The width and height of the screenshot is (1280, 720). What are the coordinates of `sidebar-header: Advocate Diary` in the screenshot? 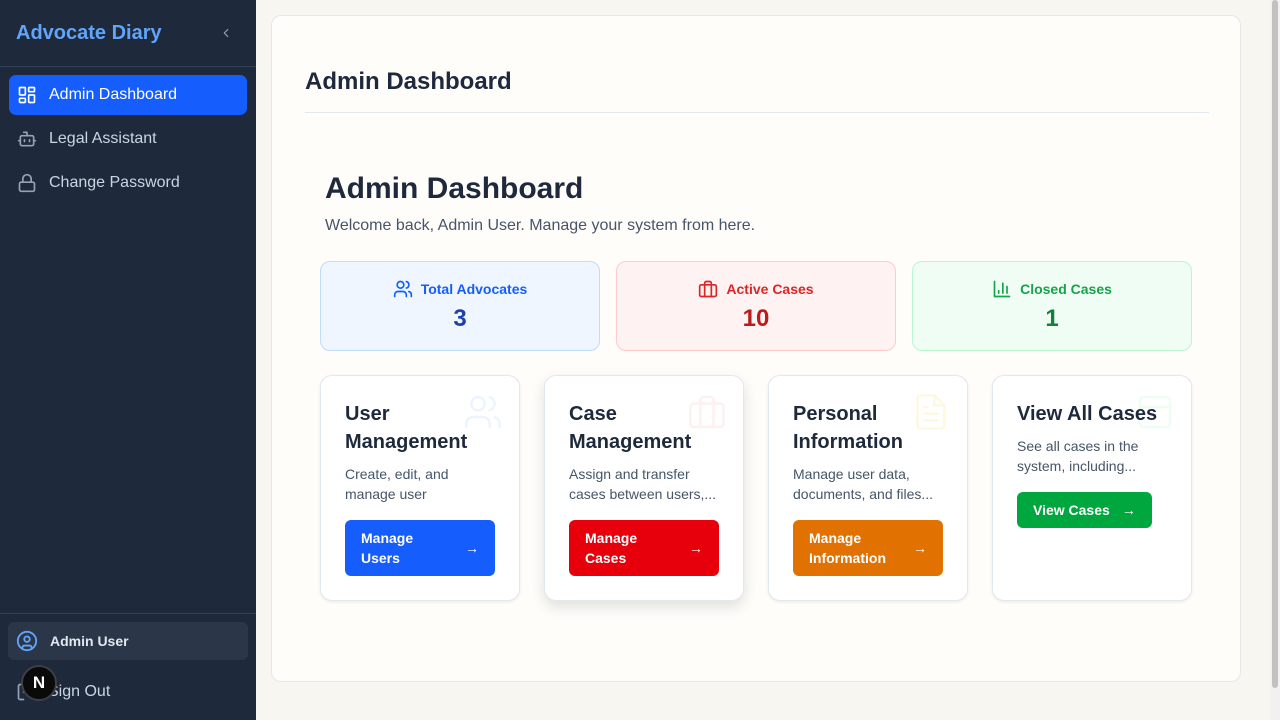 It's located at (128, 33).